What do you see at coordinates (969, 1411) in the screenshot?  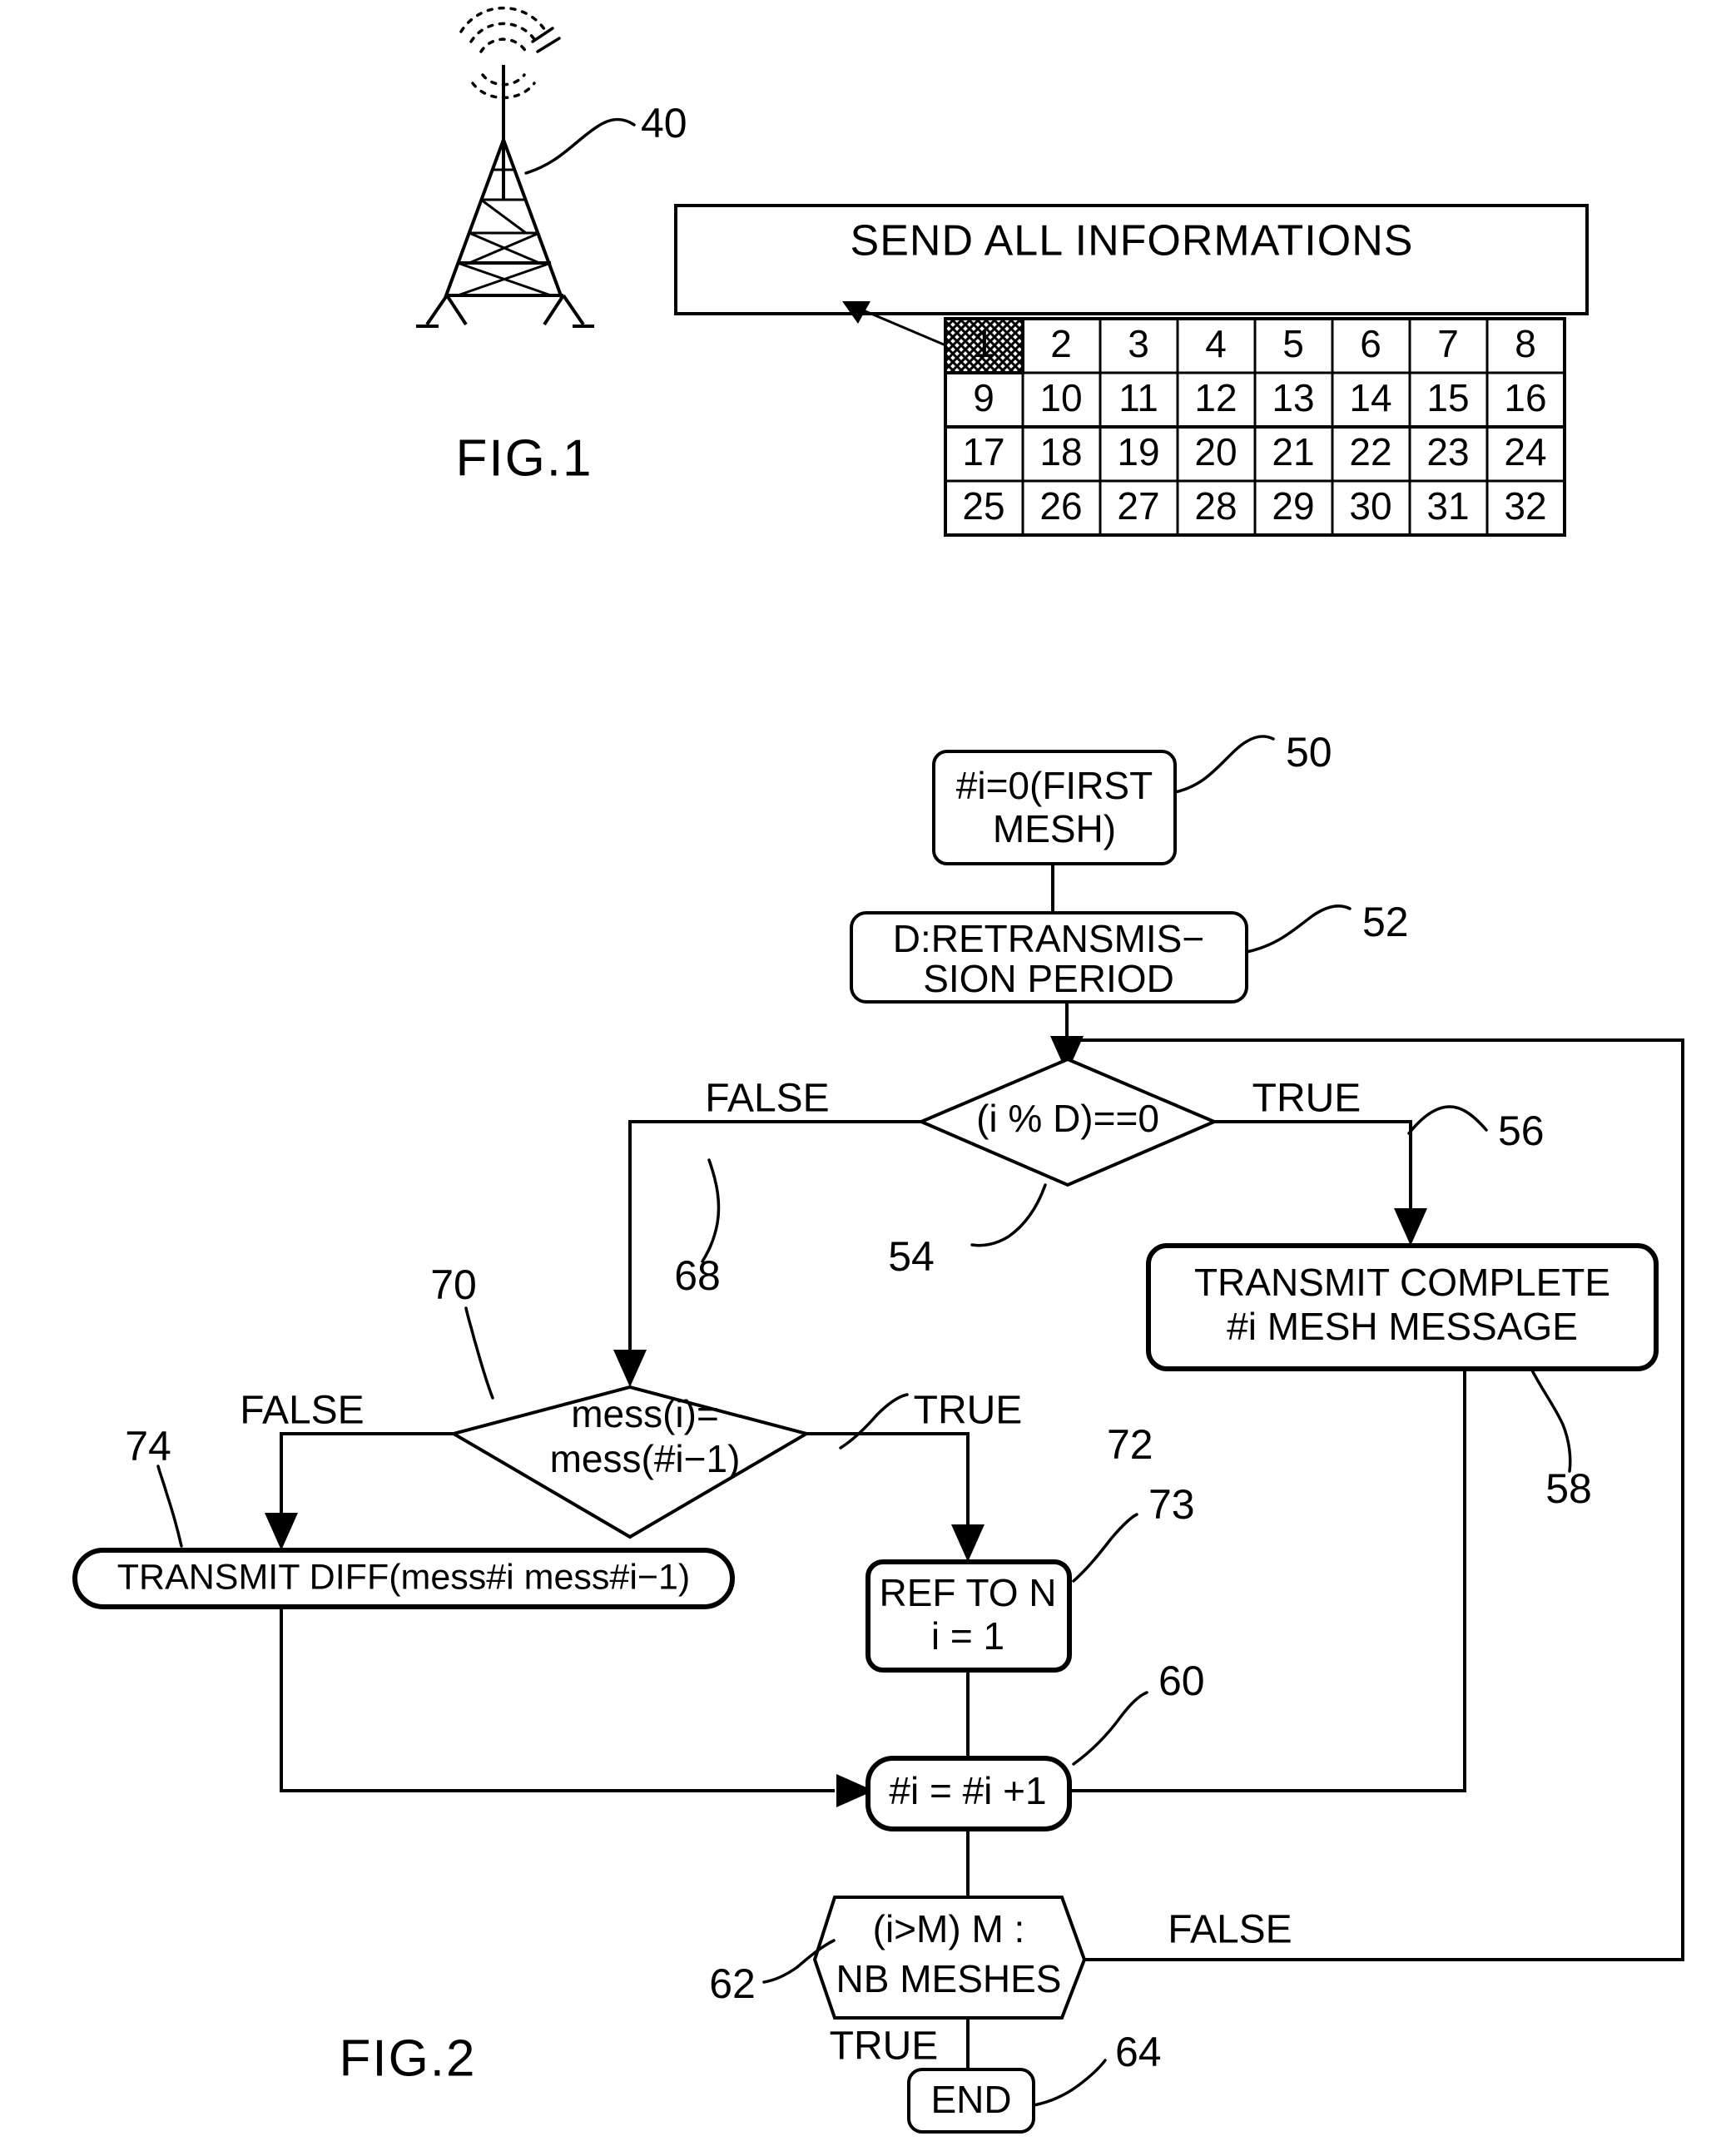 I see `branch-label-true-mess: TRUE` at bounding box center [969, 1411].